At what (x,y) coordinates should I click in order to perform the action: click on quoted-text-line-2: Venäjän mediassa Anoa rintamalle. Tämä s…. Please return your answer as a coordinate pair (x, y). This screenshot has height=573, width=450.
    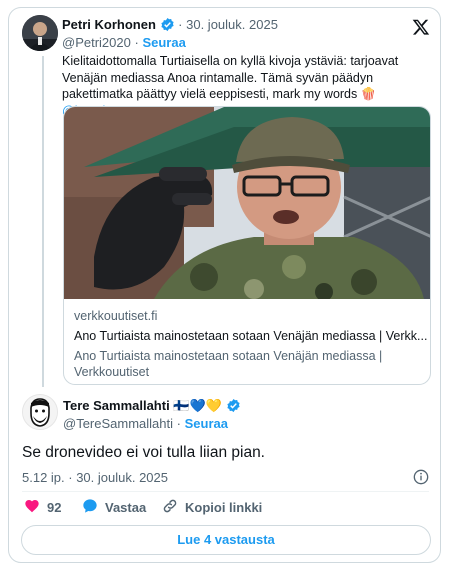
    Looking at the image, I should click on (218, 77).